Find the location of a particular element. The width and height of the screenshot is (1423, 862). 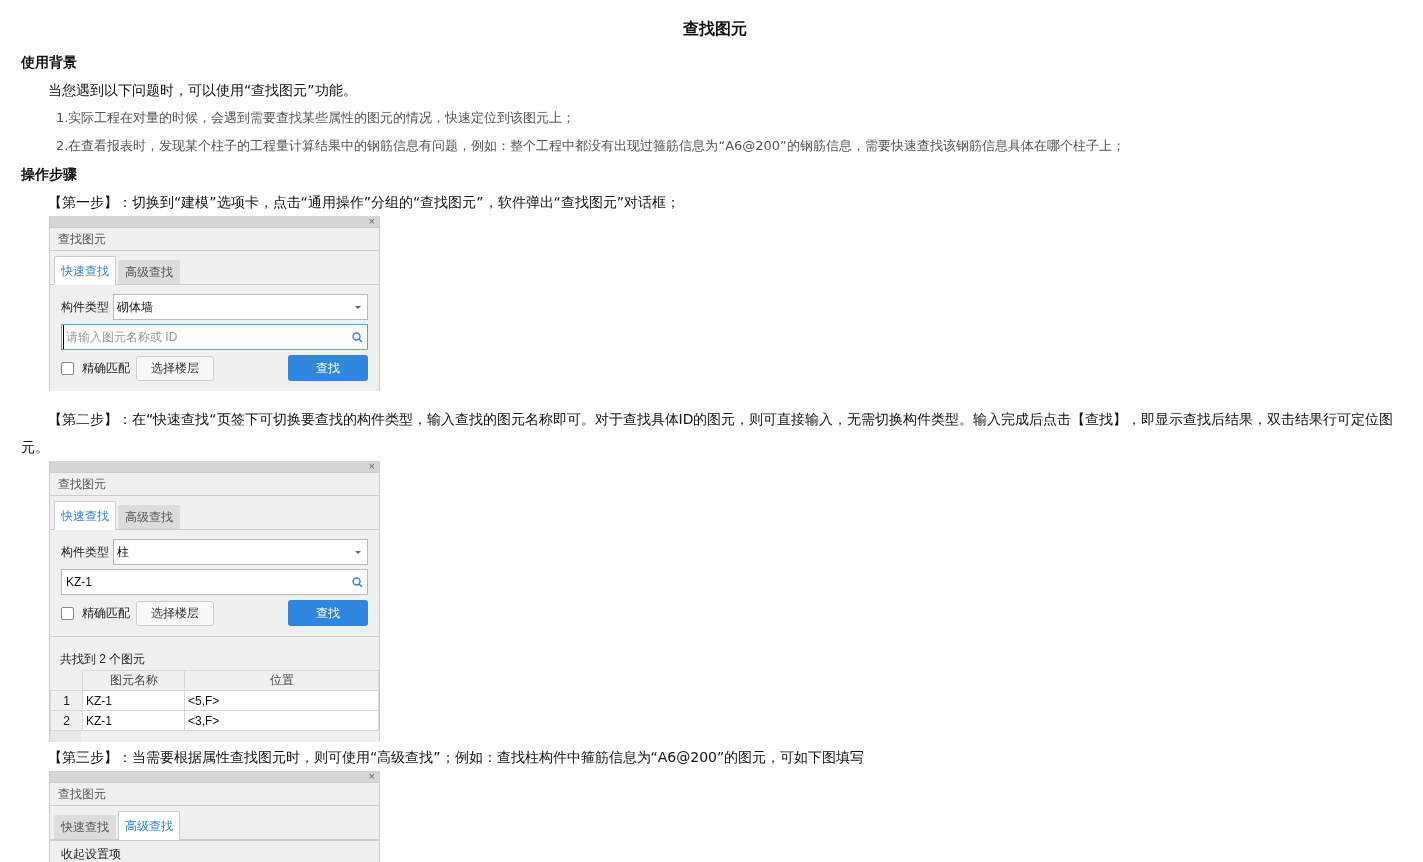

component-type-dropdown: 砌体墙 is located at coordinates (240, 307).